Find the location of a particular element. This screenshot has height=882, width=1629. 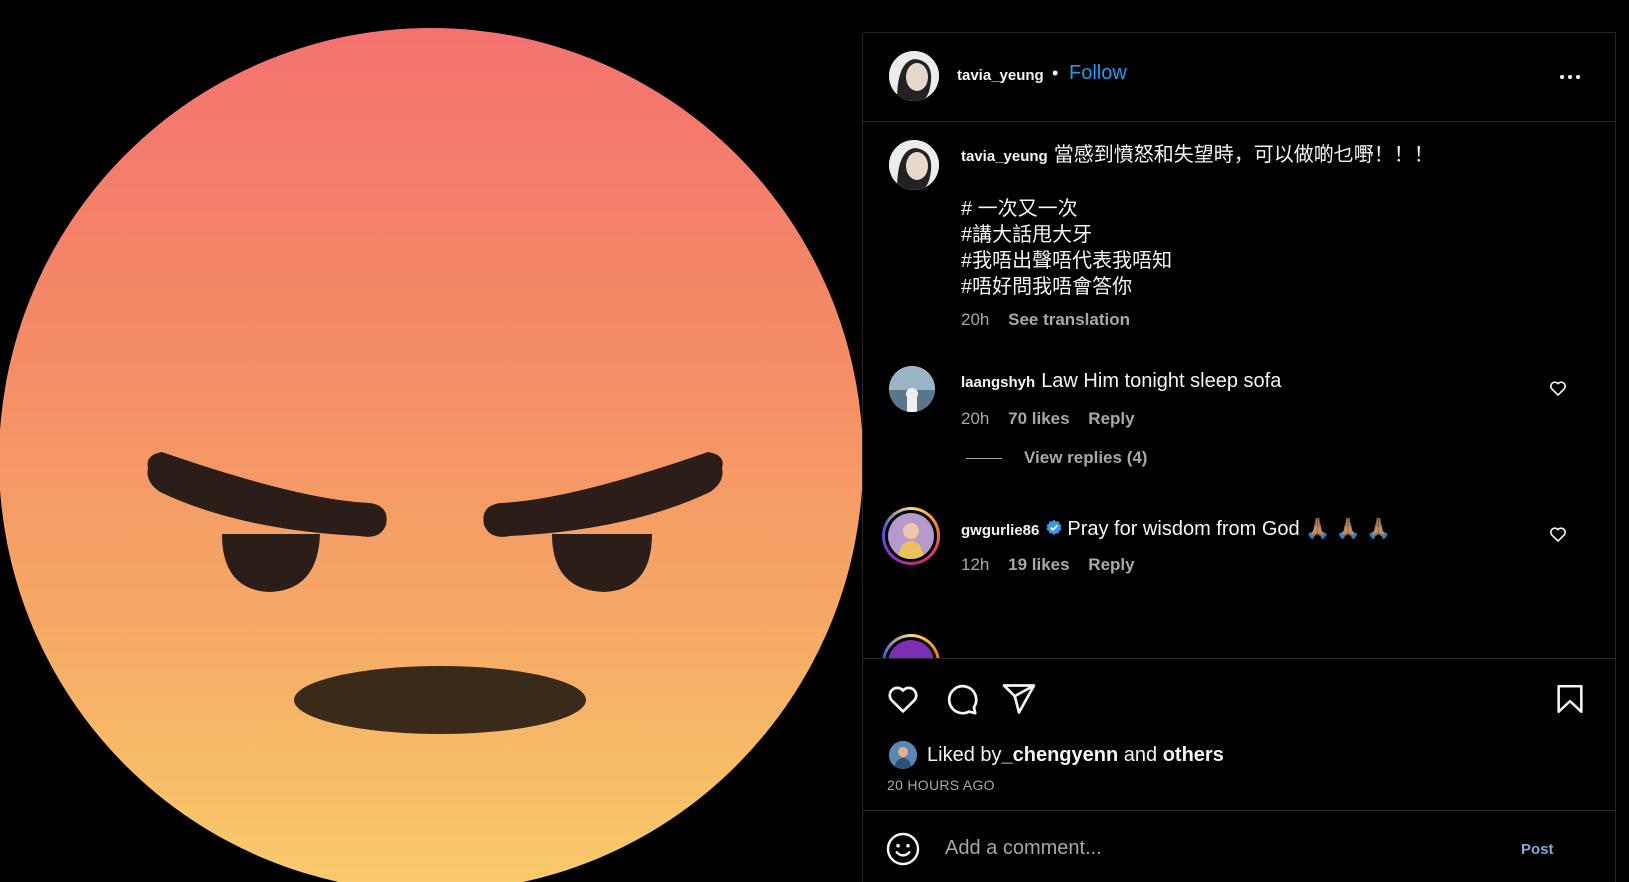

comment-meta: 20h 70 likes Reply is located at coordinates (1055, 419).